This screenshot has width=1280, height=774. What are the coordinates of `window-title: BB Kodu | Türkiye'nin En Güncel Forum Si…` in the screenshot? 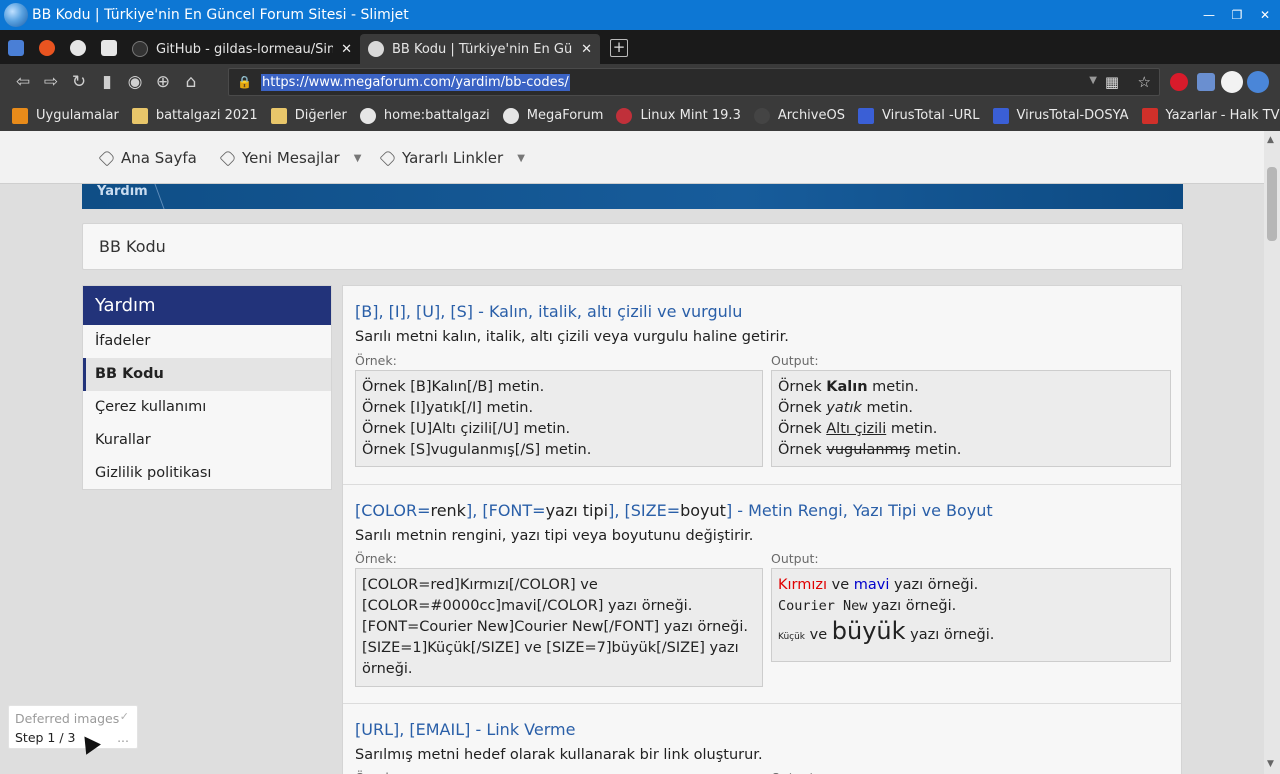 It's located at (220, 15).